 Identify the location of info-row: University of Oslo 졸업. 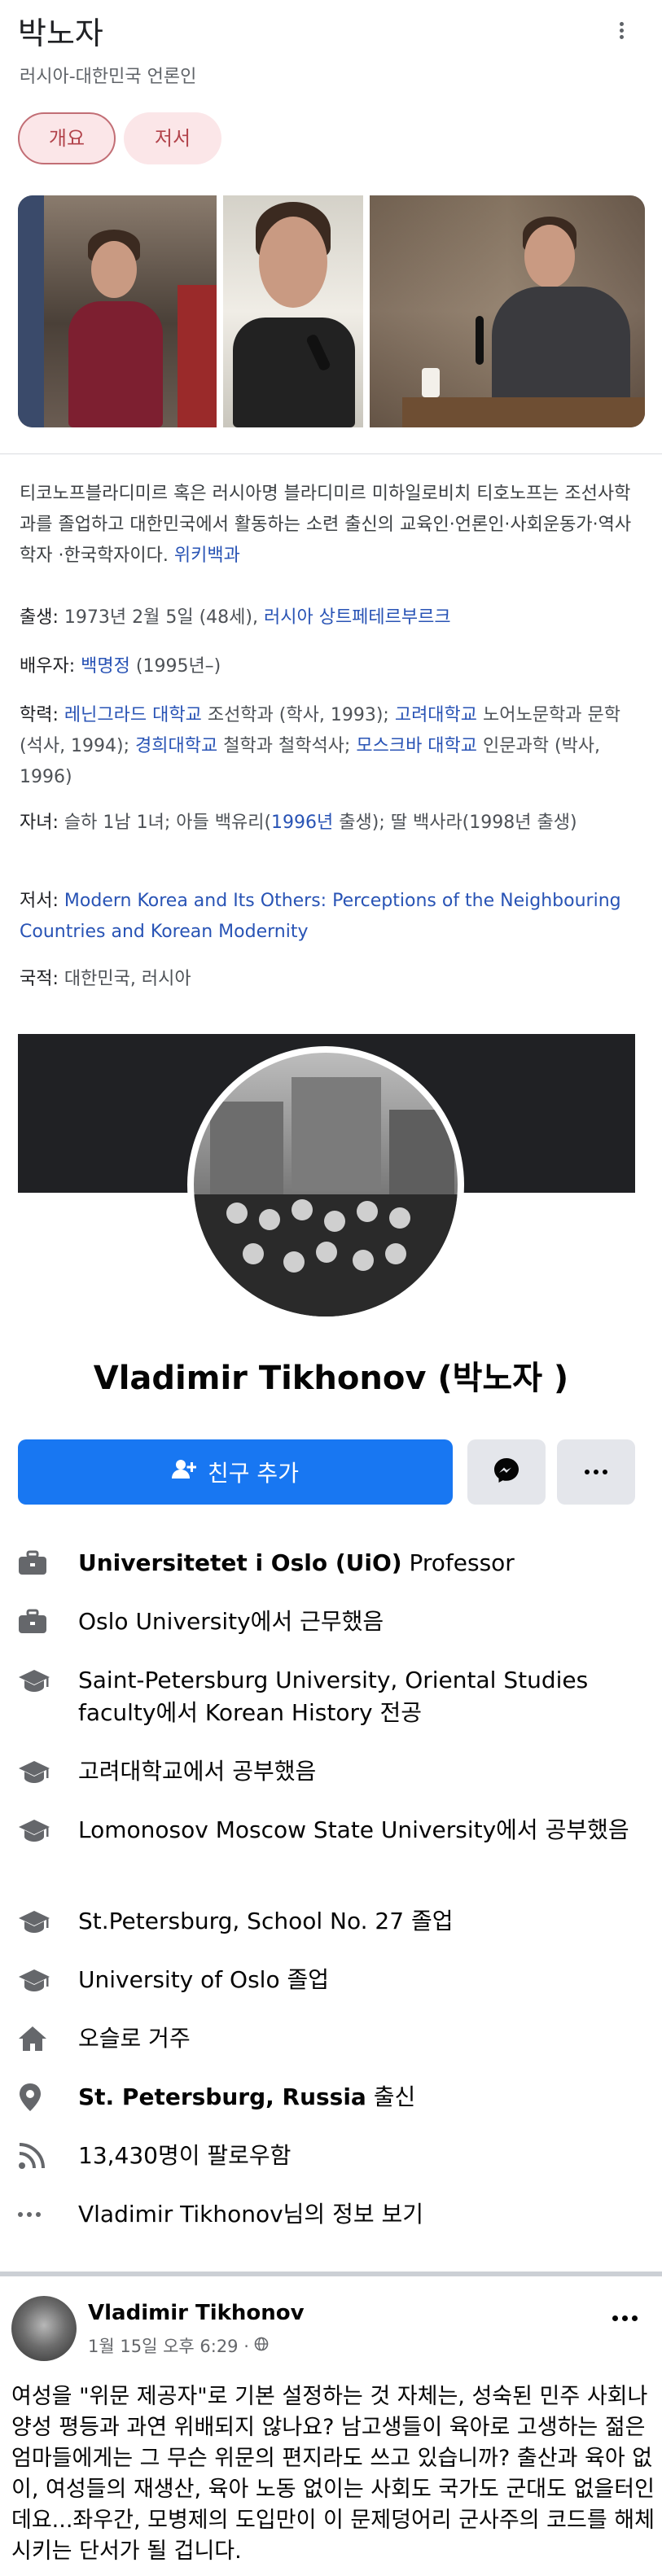
(331, 1980).